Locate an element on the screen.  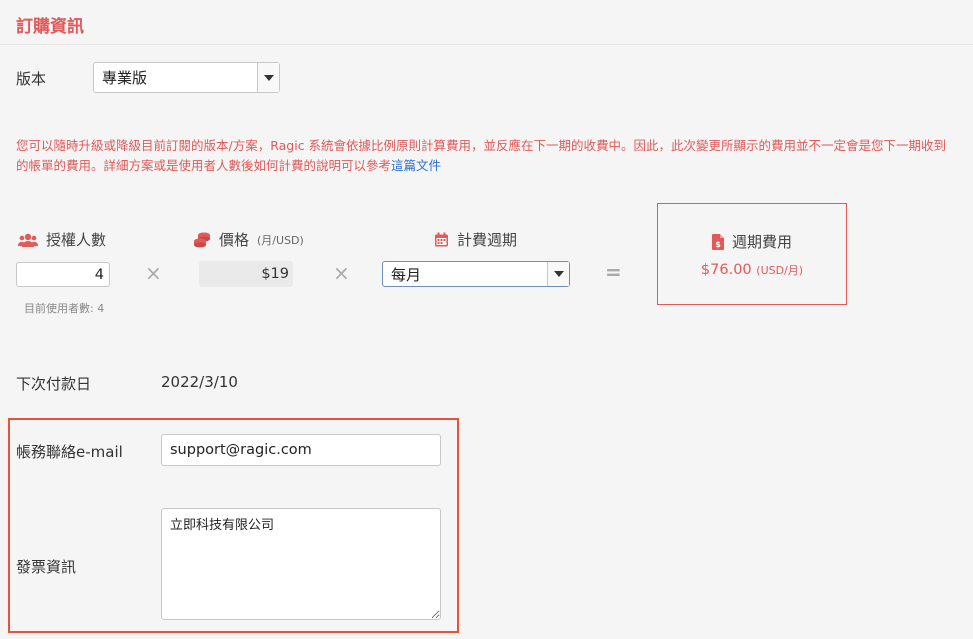
users-header: 授權人數 is located at coordinates (62, 239).